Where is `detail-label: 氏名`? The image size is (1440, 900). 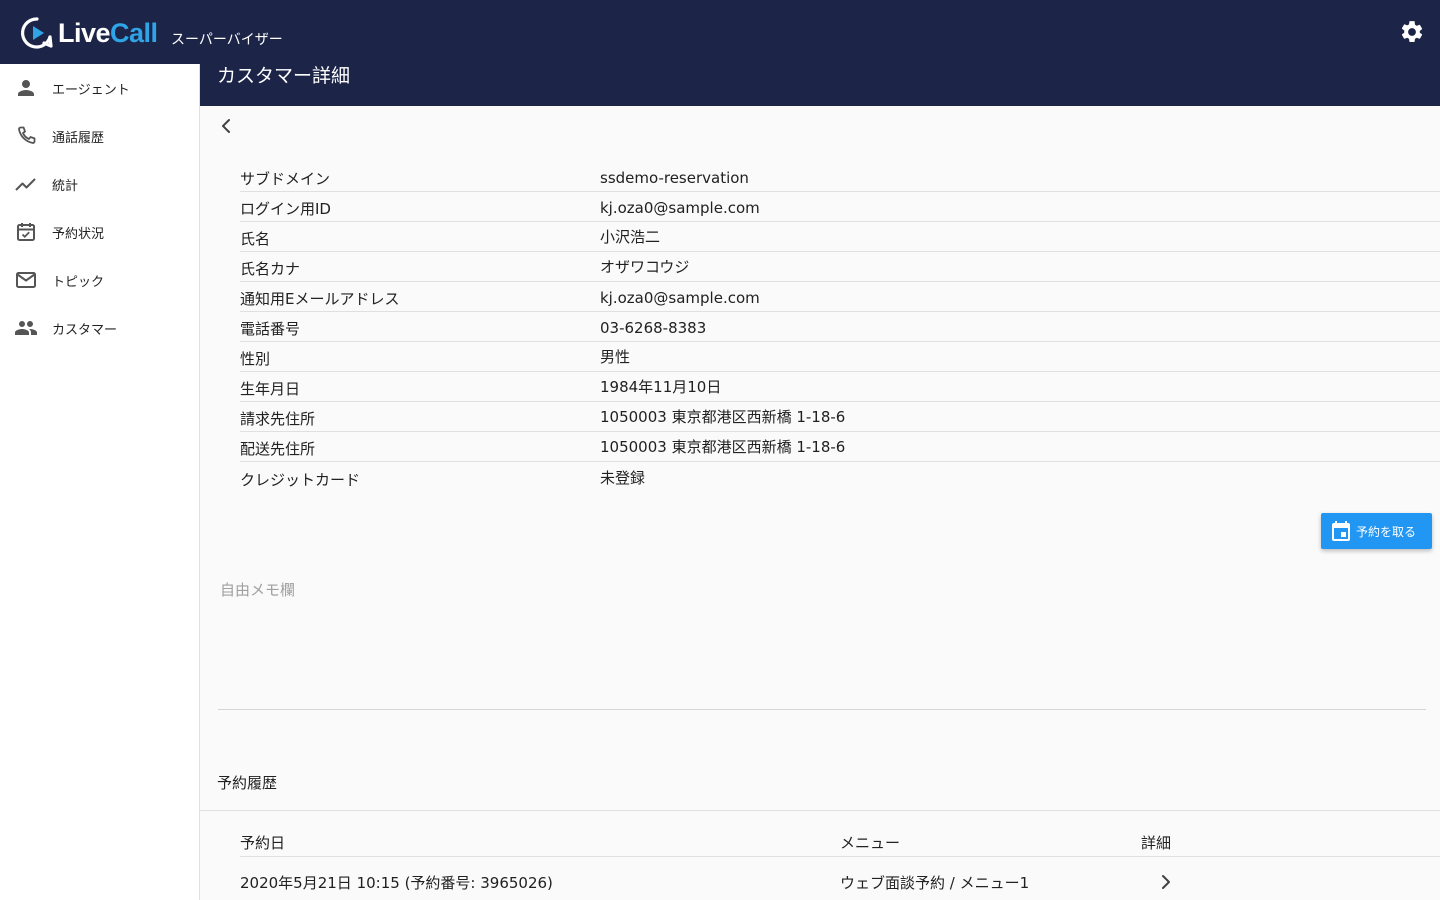 detail-label: 氏名 is located at coordinates (255, 239).